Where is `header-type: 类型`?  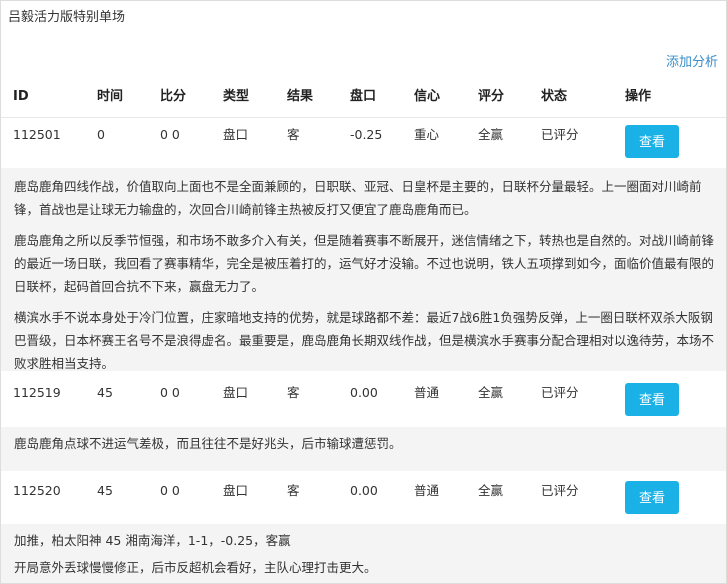 header-type: 类型 is located at coordinates (236, 96).